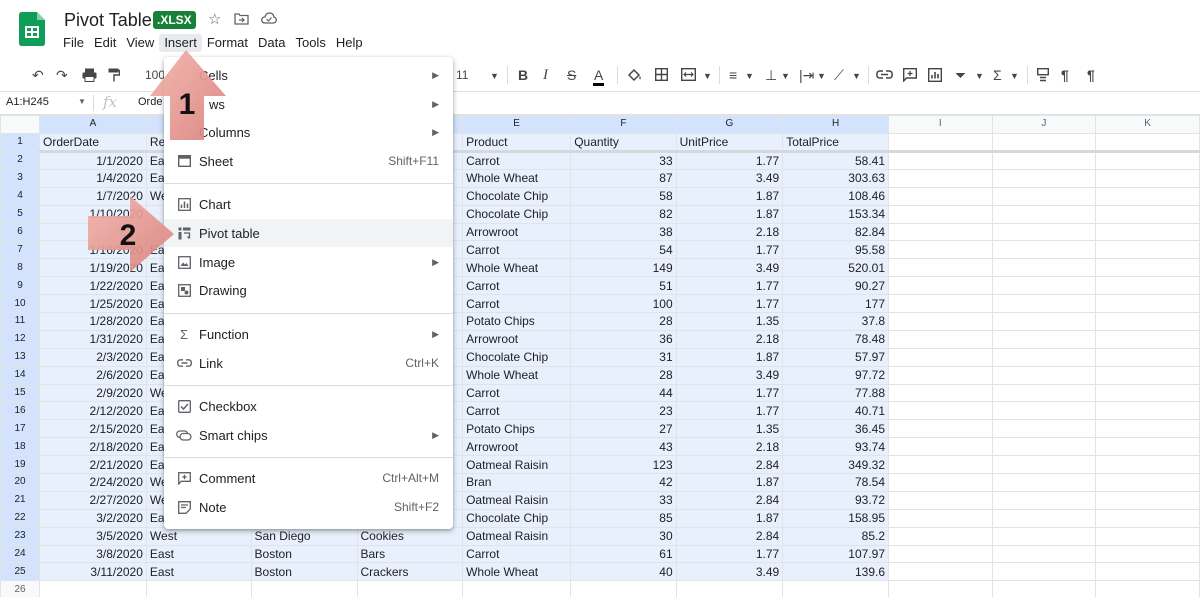  What do you see at coordinates (517, 142) in the screenshot?
I see `cell: Product` at bounding box center [517, 142].